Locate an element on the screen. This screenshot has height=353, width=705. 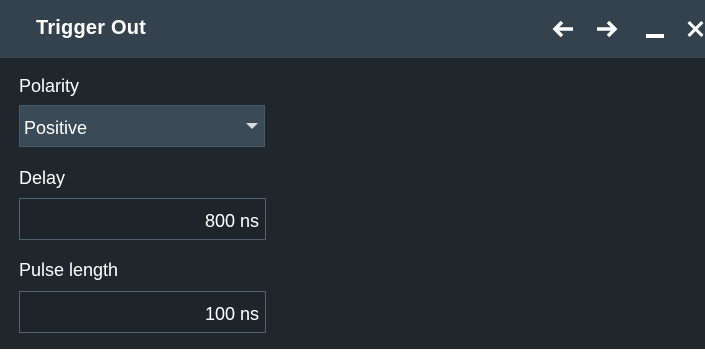
back-arrow-icon is located at coordinates (562, 29).